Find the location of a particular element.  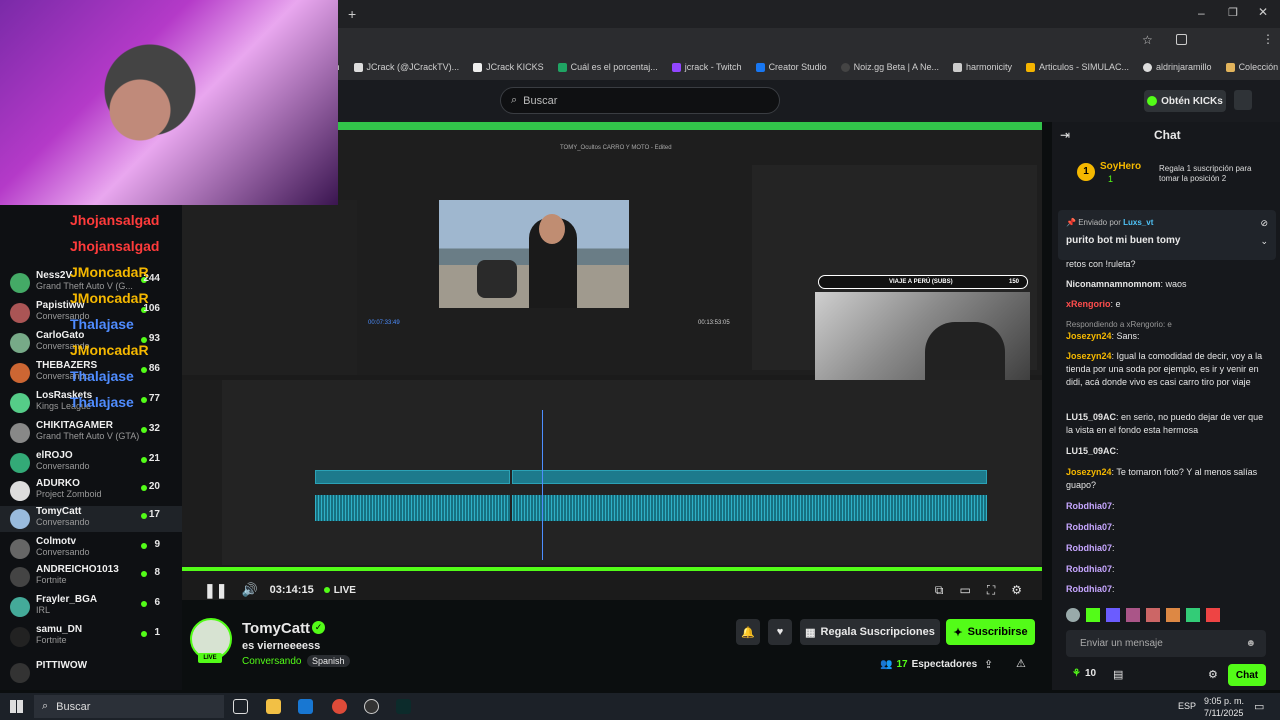

system-time: 9:05 p. m. is located at coordinates (1224, 701).